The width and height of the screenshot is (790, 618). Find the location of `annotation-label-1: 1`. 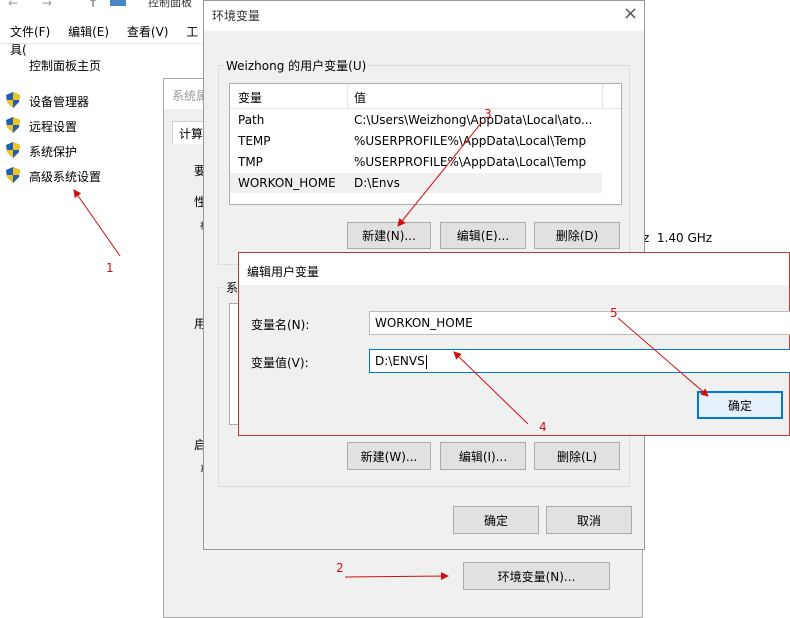

annotation-label-1: 1 is located at coordinates (110, 268).